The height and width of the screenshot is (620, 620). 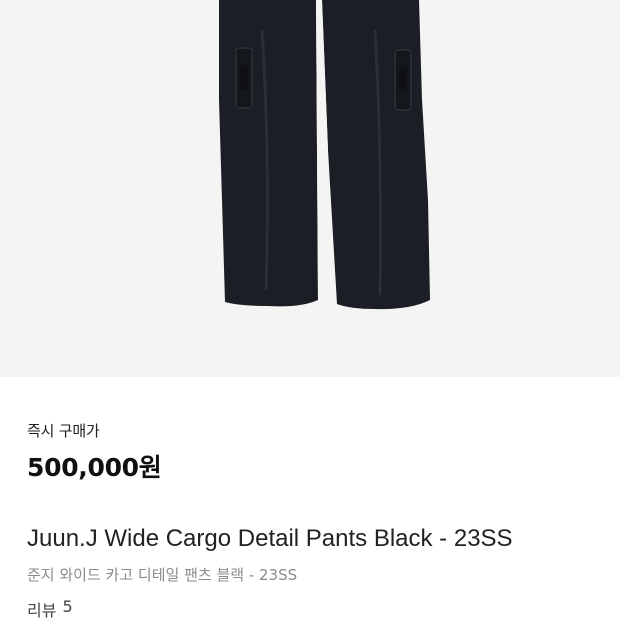 What do you see at coordinates (268, 153) in the screenshot?
I see `left-leg` at bounding box center [268, 153].